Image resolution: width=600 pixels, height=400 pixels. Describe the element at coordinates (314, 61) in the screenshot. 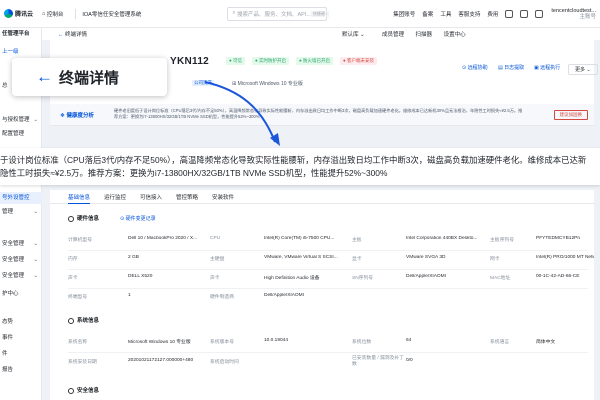

I see `tag-firewall: ● 防火墙已开启` at that location.